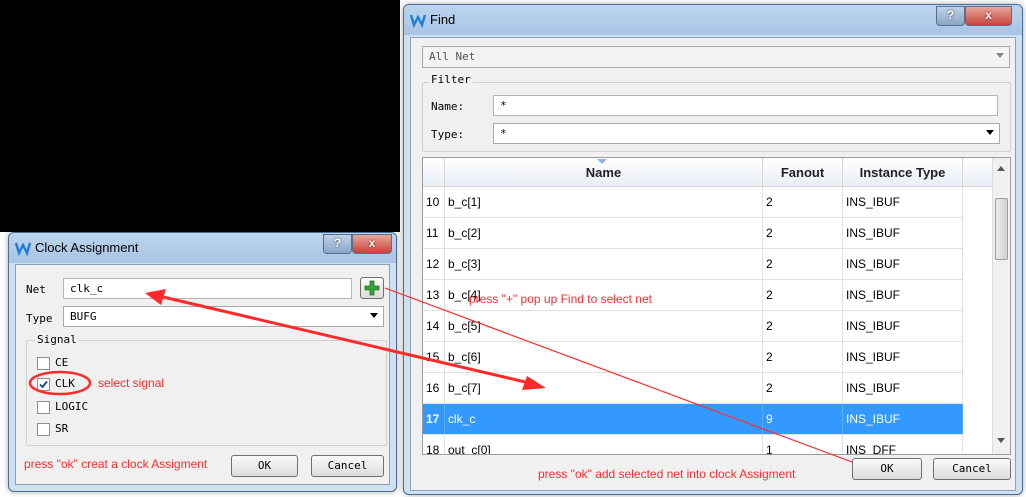 The width and height of the screenshot is (1026, 497). I want to click on name-cell: b_c[7], so click(604, 388).